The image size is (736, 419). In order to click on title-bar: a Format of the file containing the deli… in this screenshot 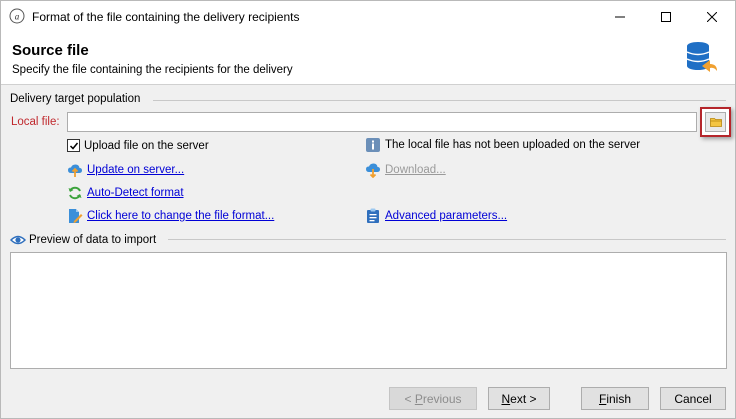, I will do `click(368, 16)`.